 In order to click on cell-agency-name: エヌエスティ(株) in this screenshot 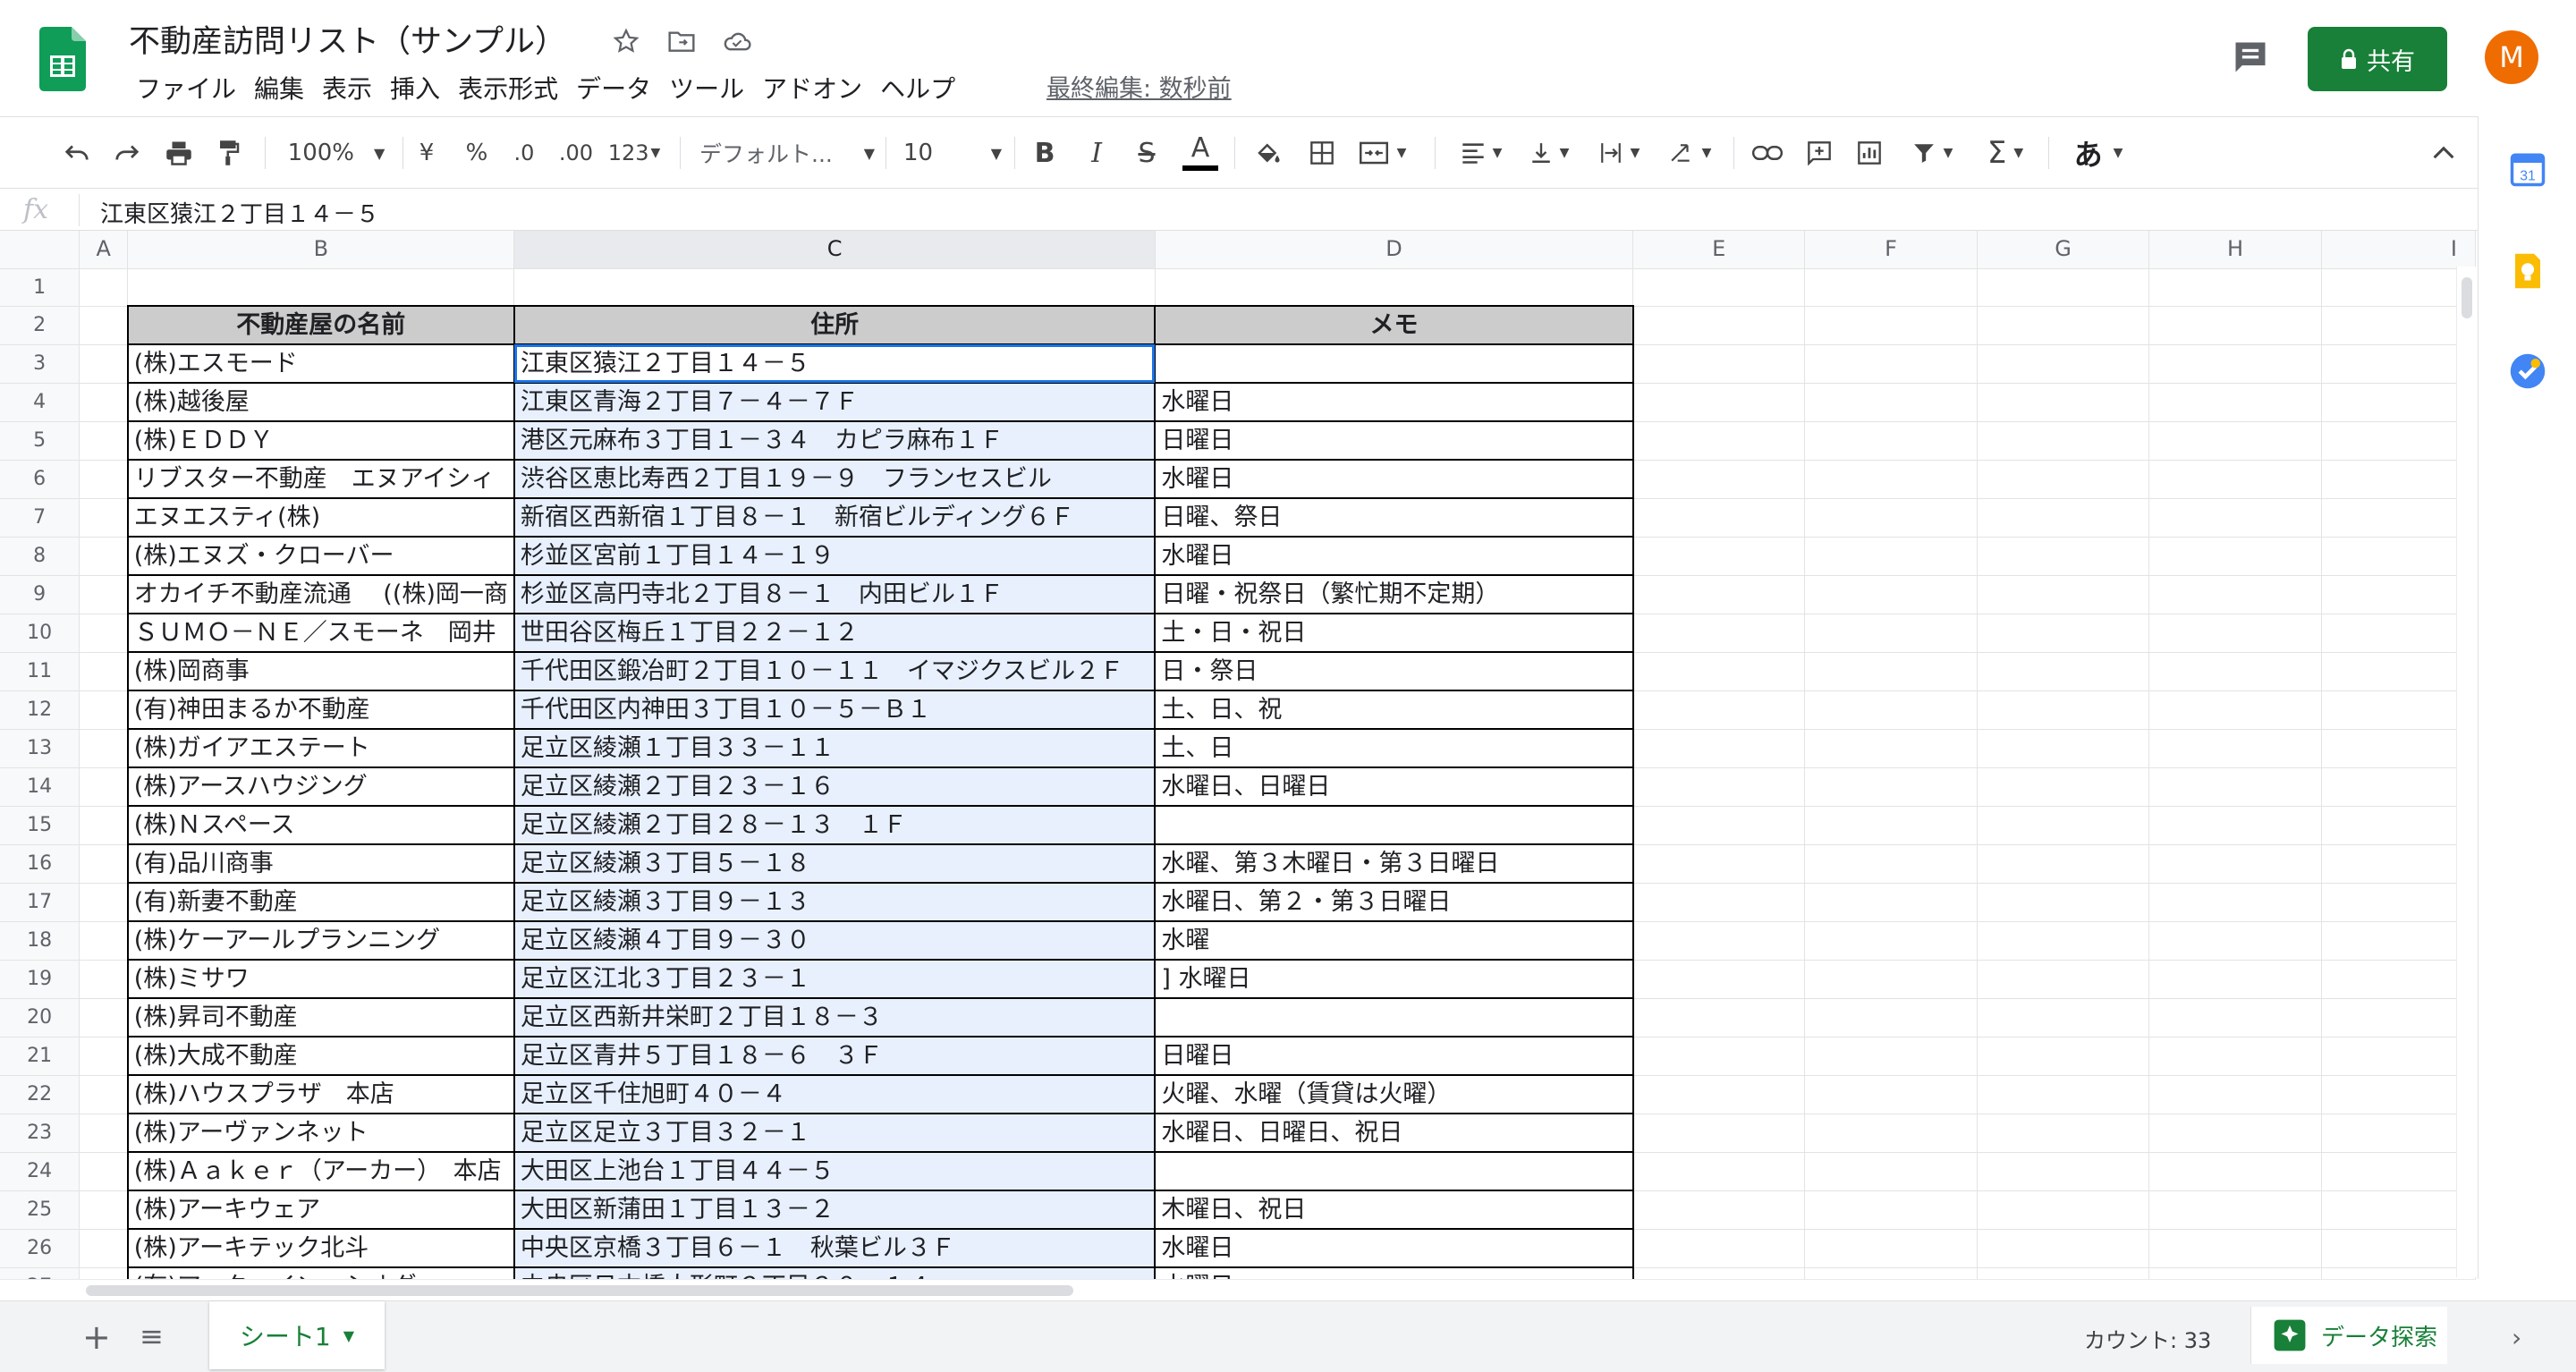, I will do `click(320, 517)`.